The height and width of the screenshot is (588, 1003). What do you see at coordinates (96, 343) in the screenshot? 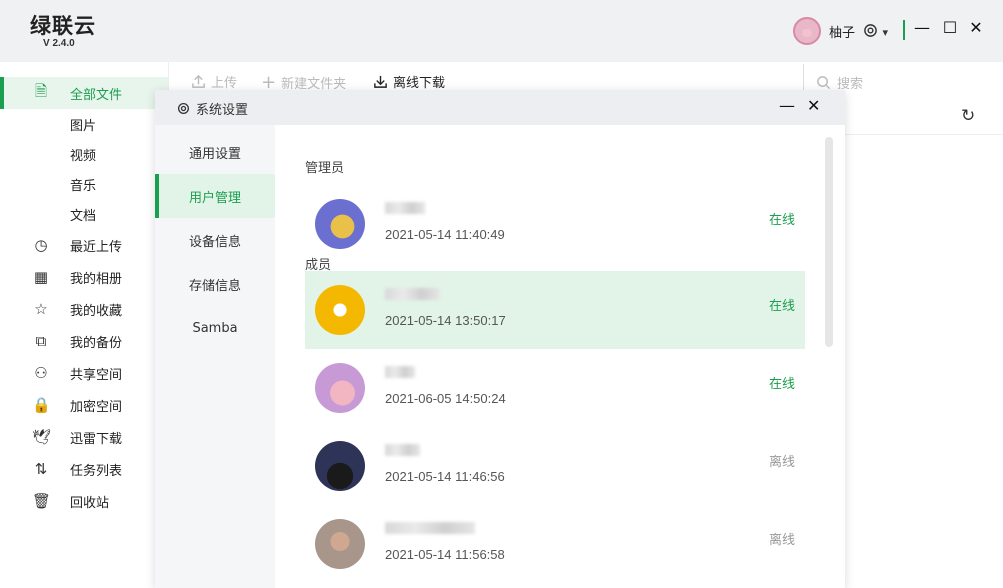
I see `sidebar-item-label: 我的备份` at bounding box center [96, 343].